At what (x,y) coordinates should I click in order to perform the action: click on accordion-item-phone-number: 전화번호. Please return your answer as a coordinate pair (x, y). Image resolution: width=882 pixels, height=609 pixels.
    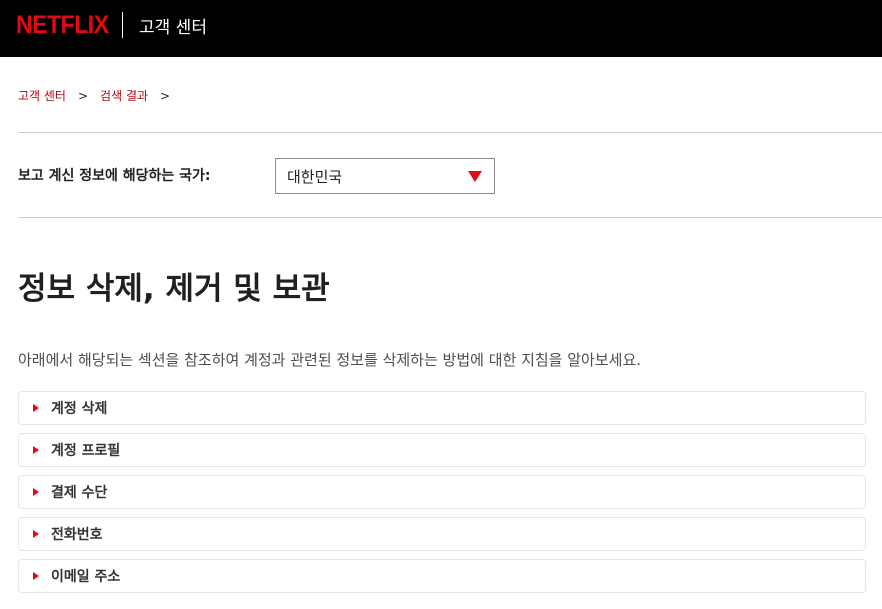
    Looking at the image, I should click on (442, 534).